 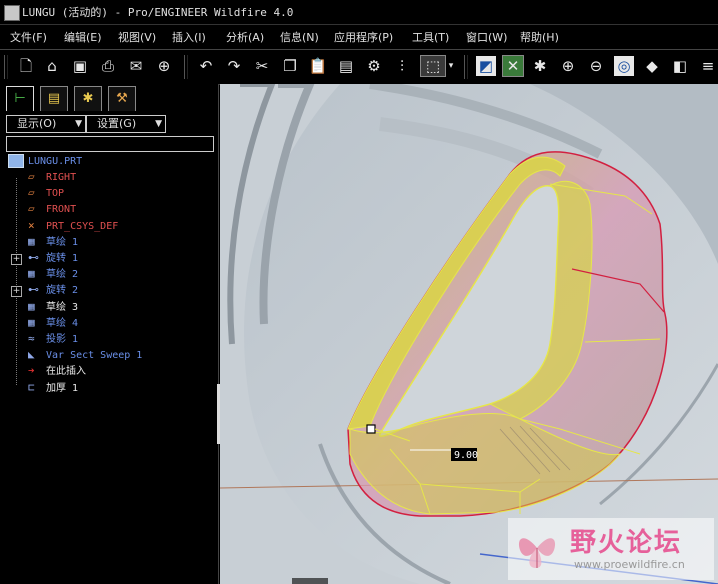 What do you see at coordinates (28, 37) in the screenshot?
I see `menu-file: 文件(F)` at bounding box center [28, 37].